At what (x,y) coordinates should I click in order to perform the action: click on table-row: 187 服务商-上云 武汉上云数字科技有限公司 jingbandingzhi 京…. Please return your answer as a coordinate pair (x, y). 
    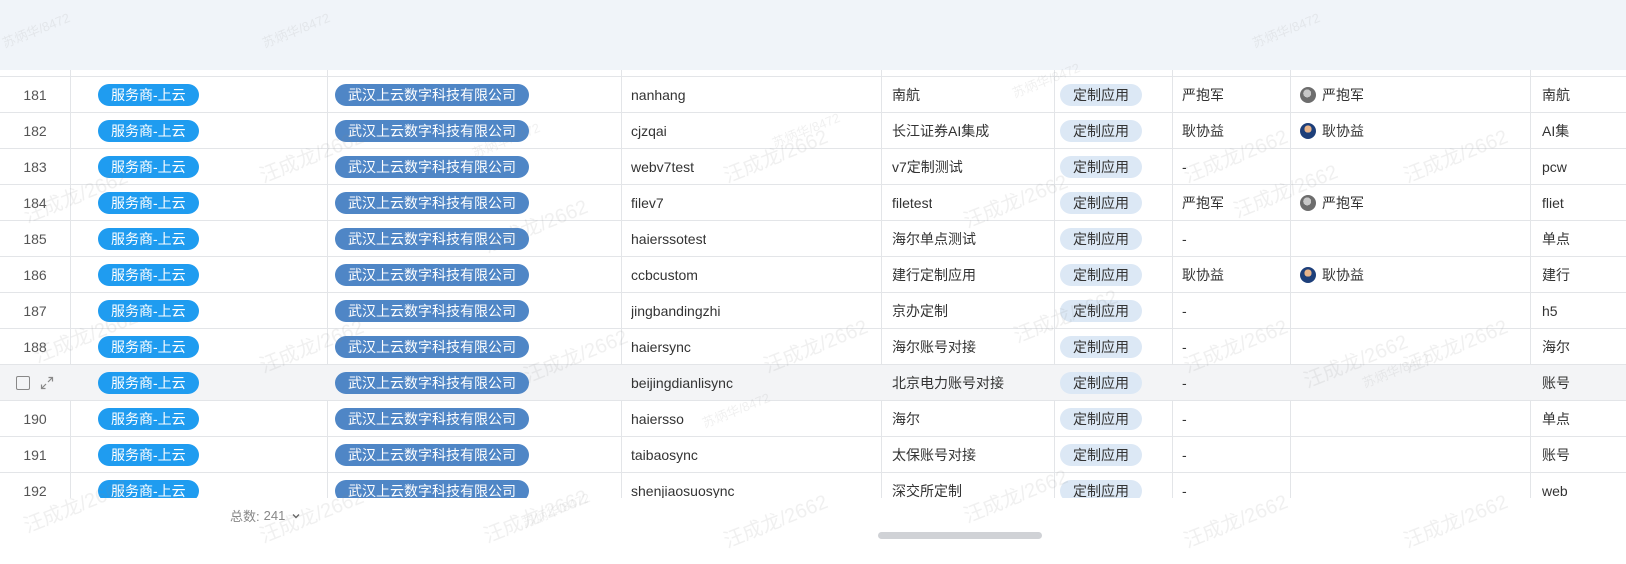
    Looking at the image, I should click on (813, 311).